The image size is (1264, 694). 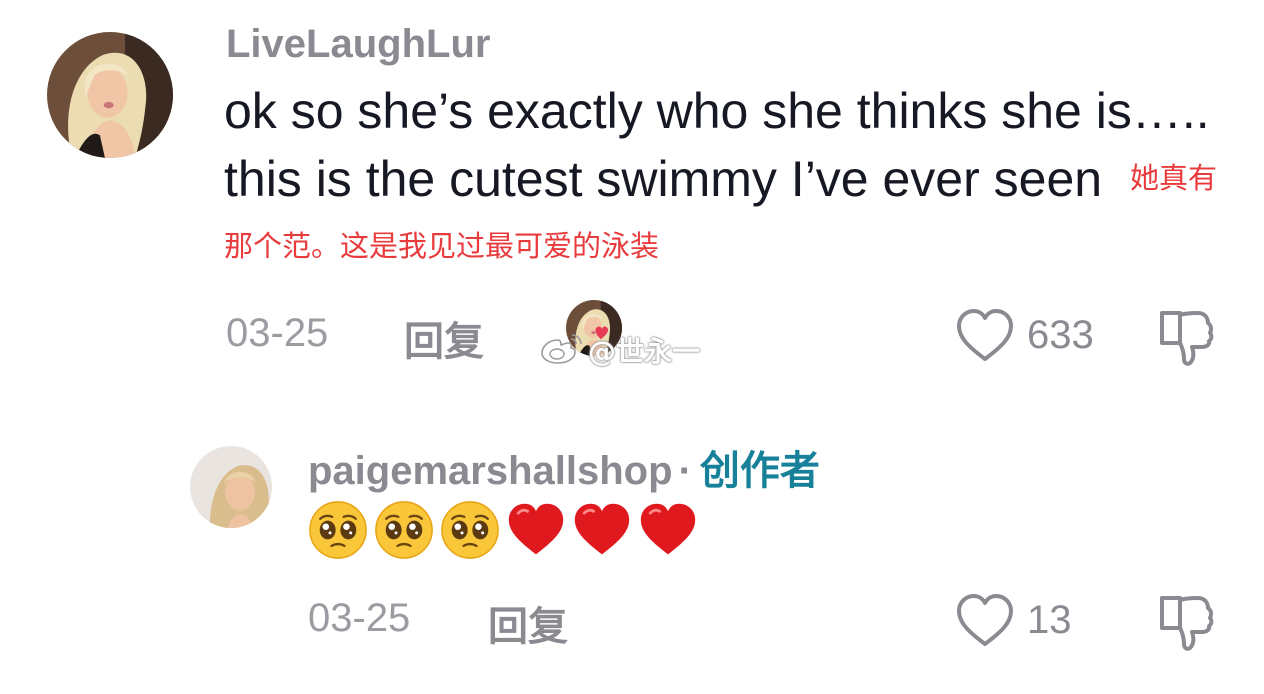 What do you see at coordinates (1060, 334) in the screenshot?
I see `like-count: 633` at bounding box center [1060, 334].